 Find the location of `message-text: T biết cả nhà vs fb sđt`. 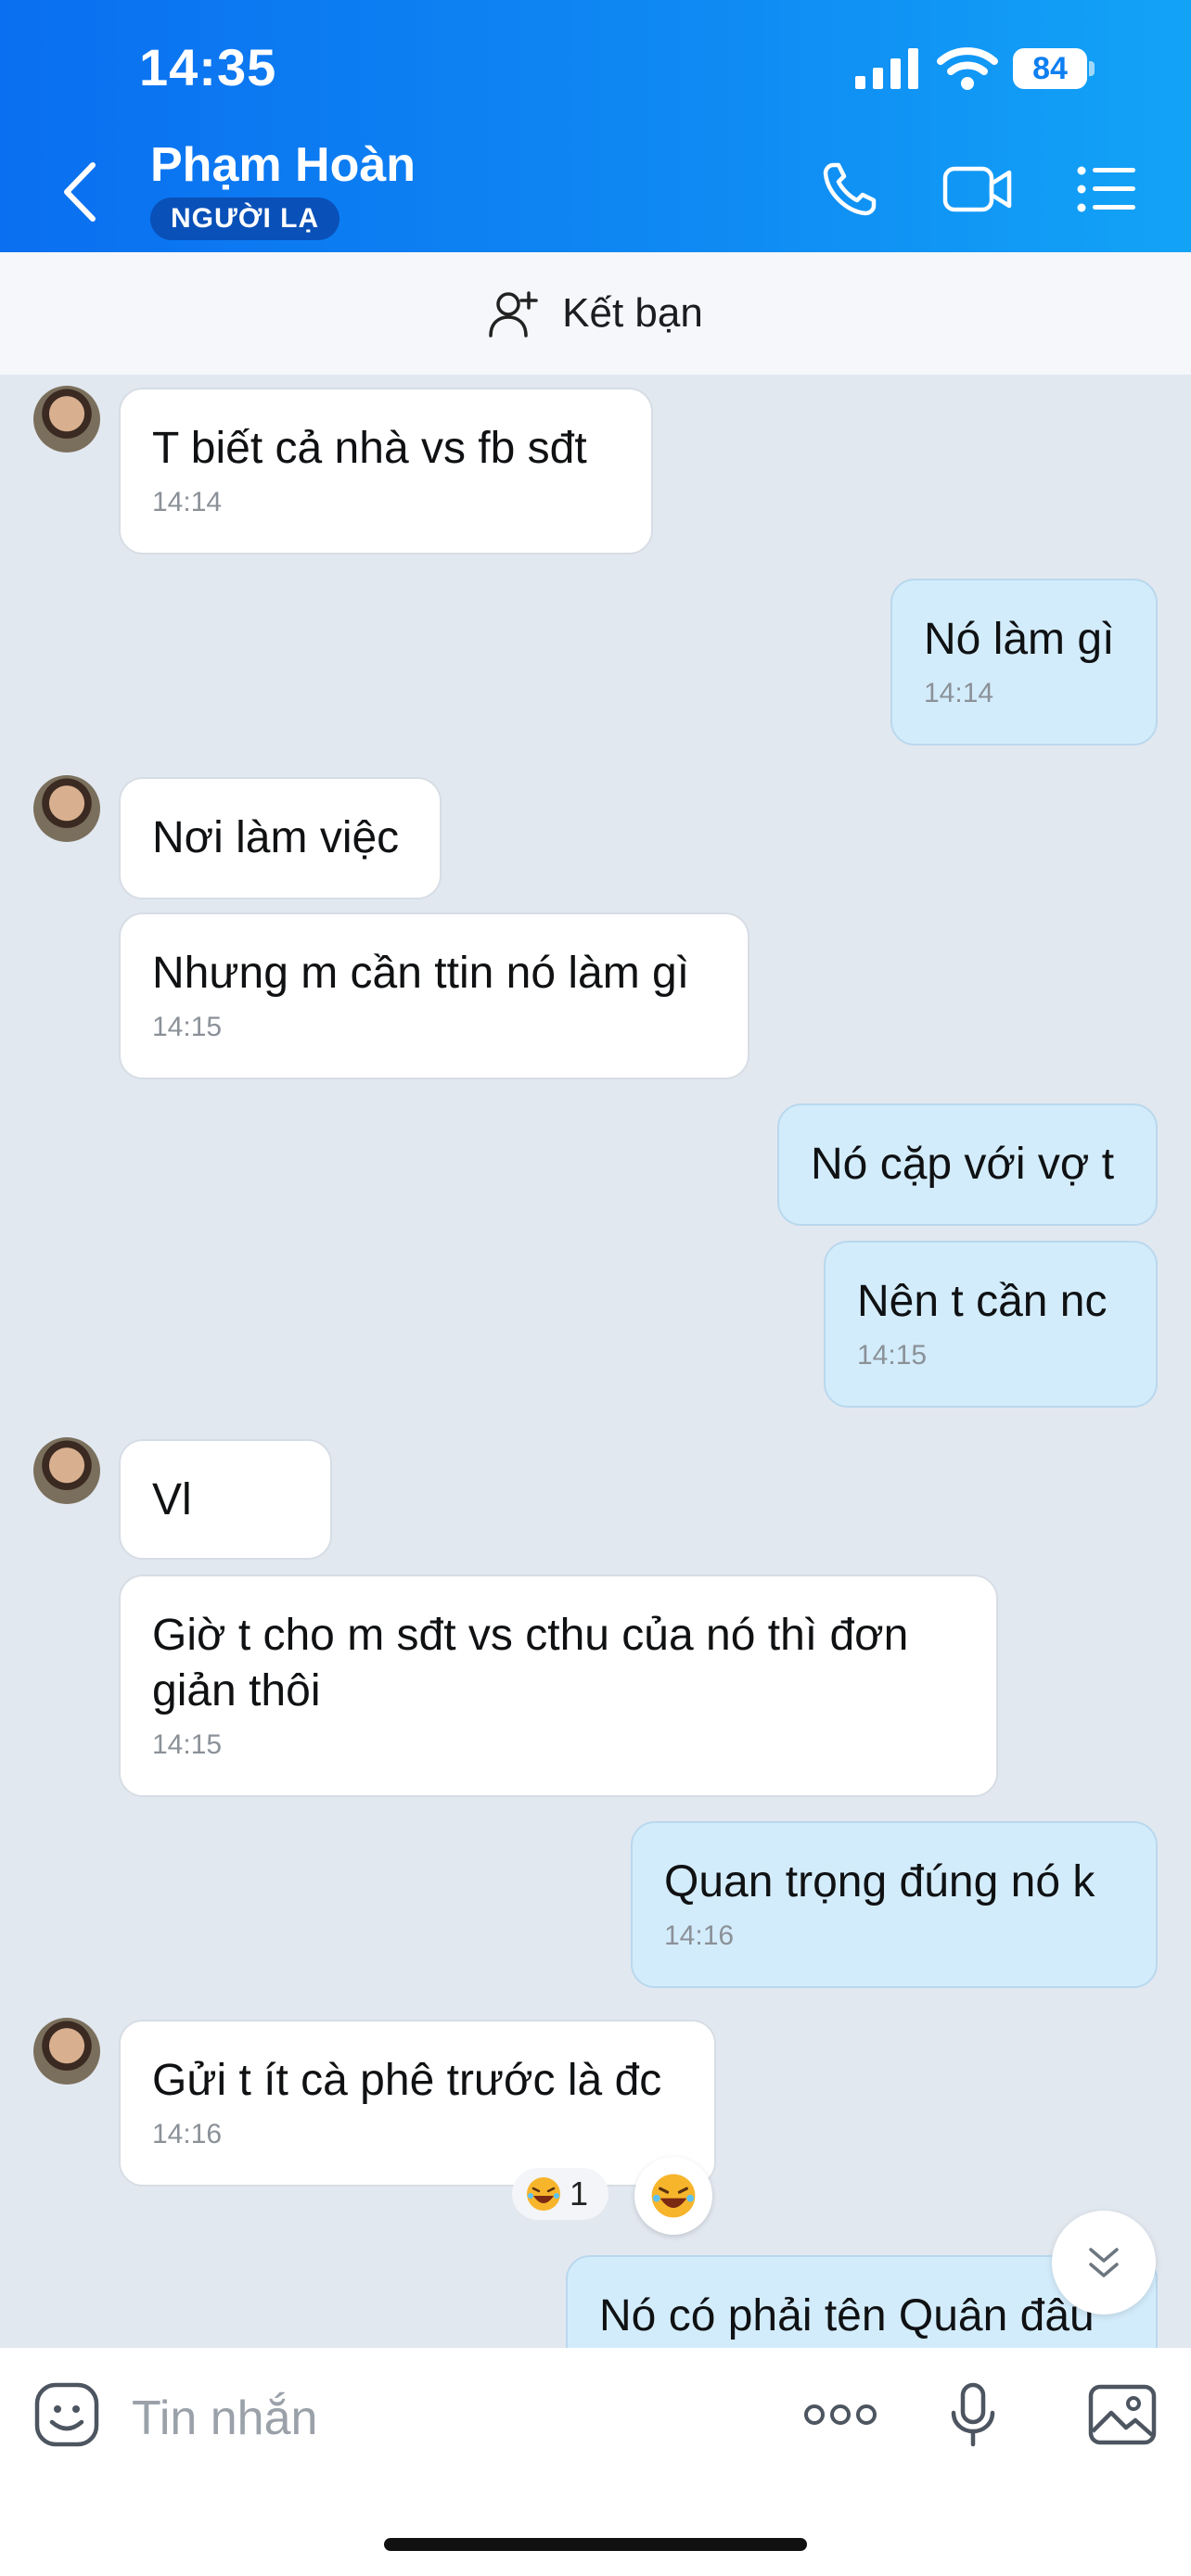

message-text: T biết cả nhà vs fb sđt is located at coordinates (369, 448).